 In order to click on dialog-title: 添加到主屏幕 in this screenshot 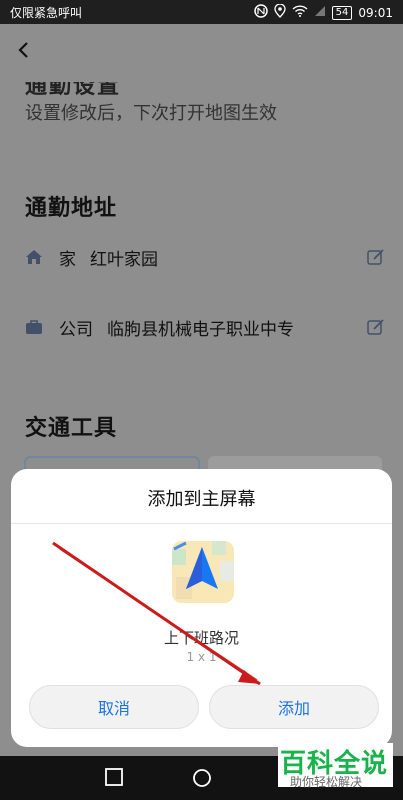, I will do `click(201, 499)`.